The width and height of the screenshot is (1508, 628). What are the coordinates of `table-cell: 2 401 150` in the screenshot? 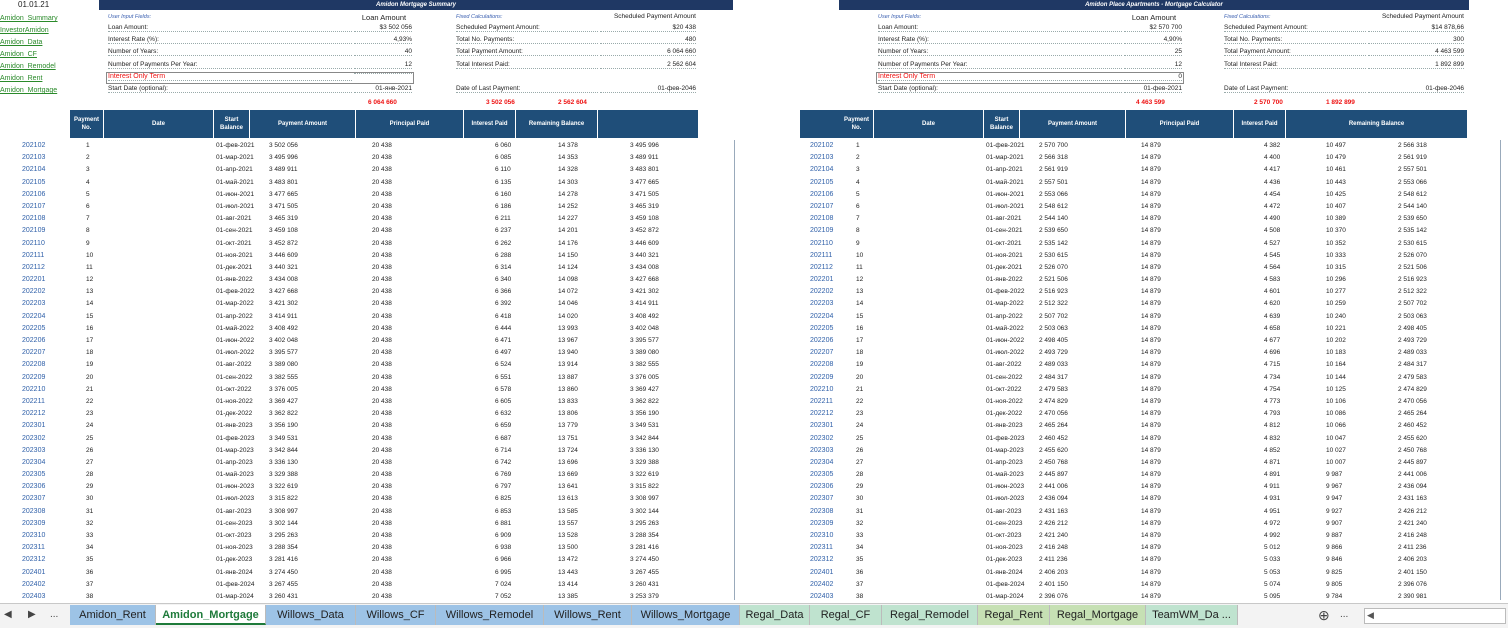 It's located at (1053, 584).